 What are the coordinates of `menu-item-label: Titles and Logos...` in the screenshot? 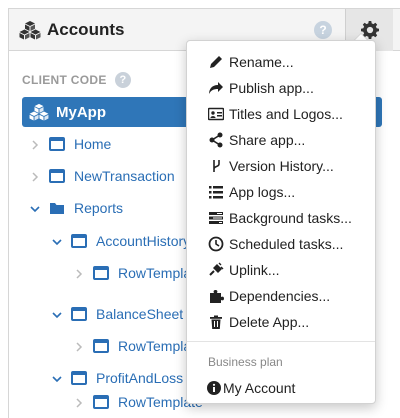 It's located at (286, 114).